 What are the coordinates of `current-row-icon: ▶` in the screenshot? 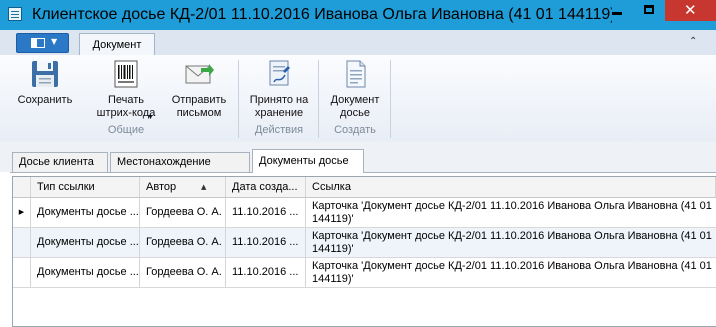 It's located at (22, 212).